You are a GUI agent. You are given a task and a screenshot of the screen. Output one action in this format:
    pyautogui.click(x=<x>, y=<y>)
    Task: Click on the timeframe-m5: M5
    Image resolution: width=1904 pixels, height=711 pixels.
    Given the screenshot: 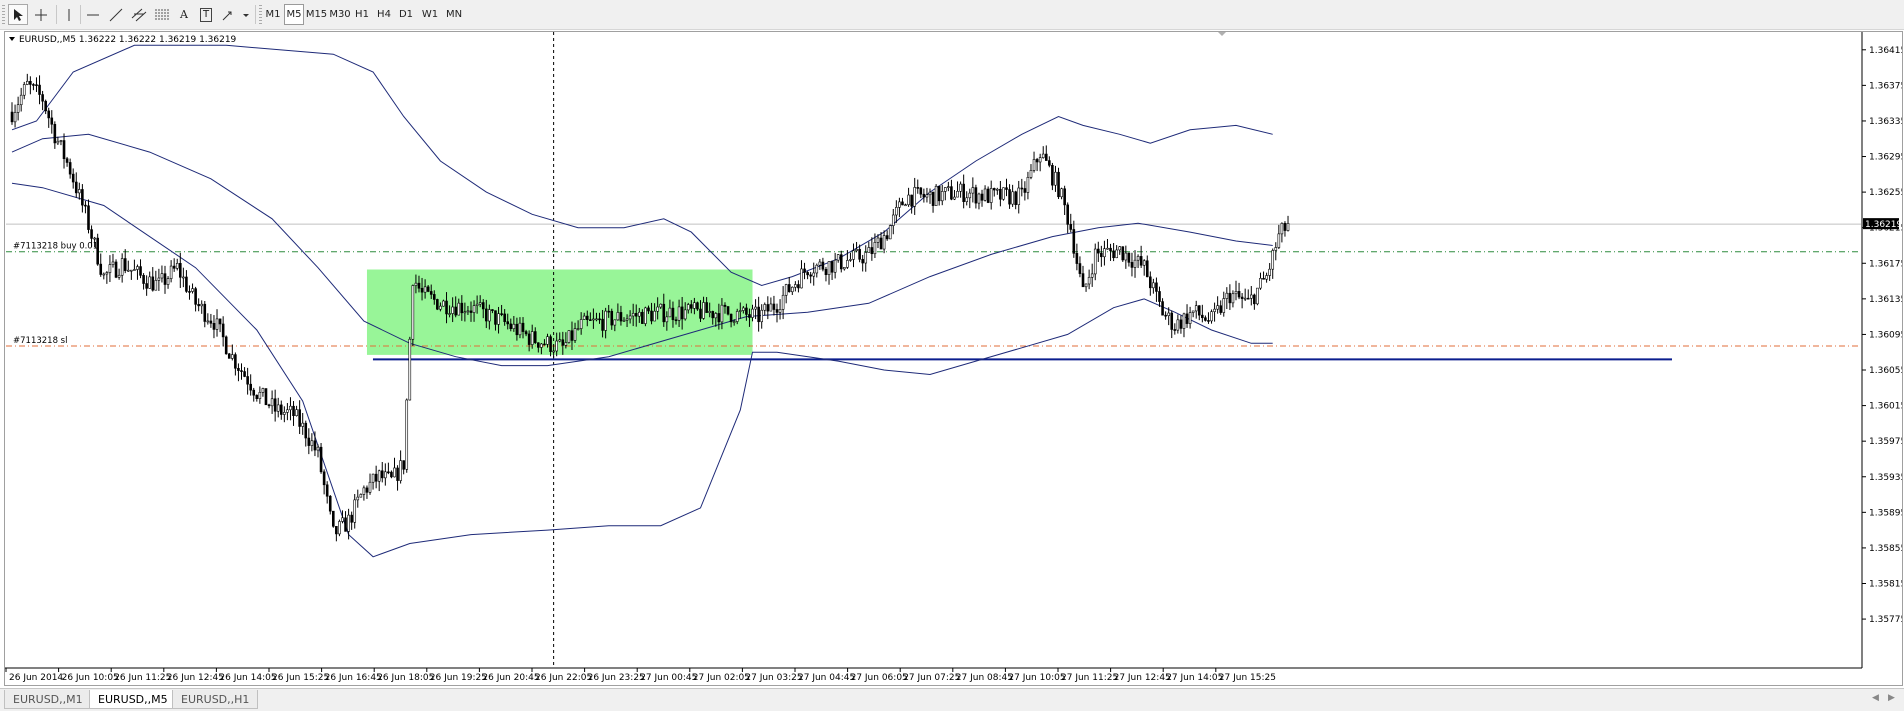 What is the action you would take?
    pyautogui.click(x=294, y=14)
    